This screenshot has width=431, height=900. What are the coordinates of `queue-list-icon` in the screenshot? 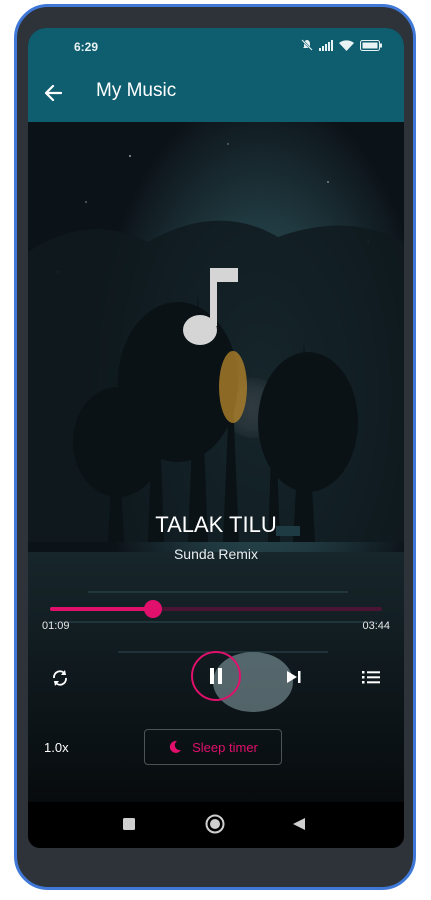 It's located at (371, 677).